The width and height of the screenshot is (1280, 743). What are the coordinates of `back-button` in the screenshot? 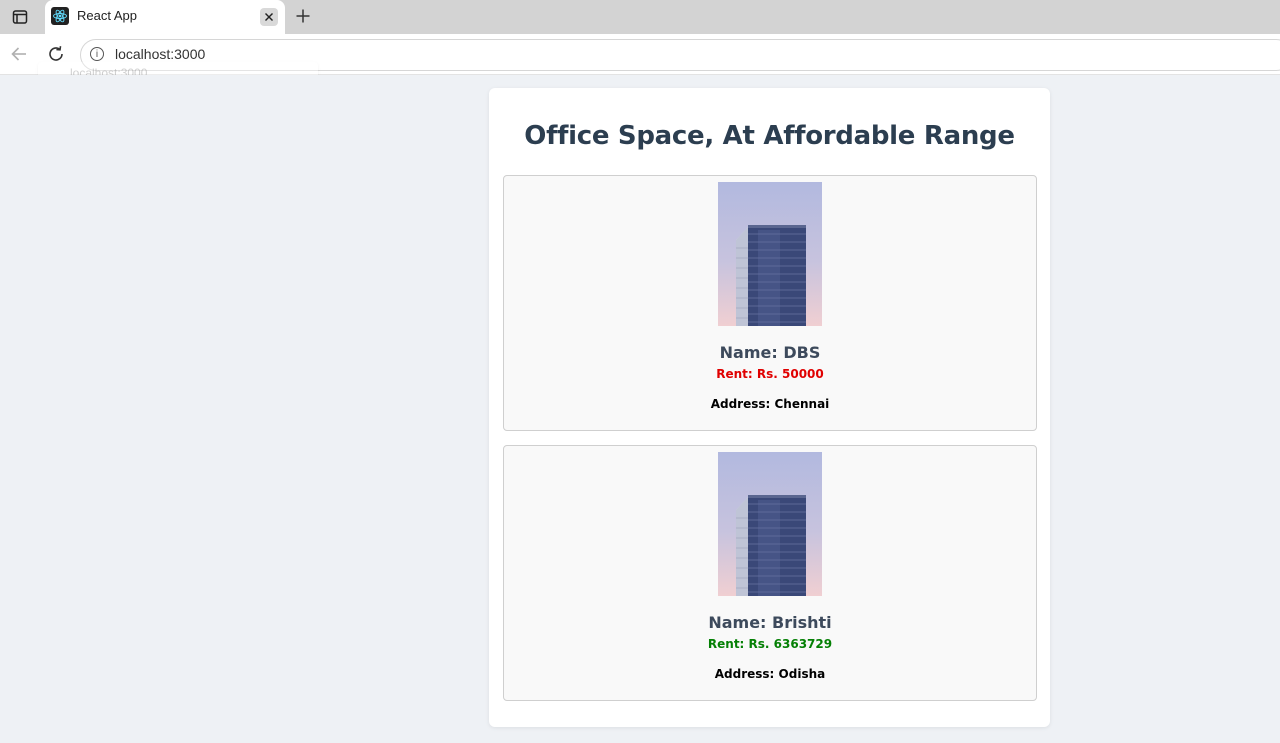 It's located at (19, 54).